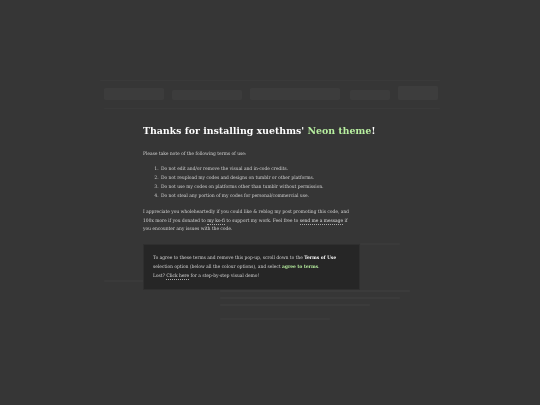 The width and height of the screenshot is (540, 405). What do you see at coordinates (224, 277) in the screenshot?
I see `lost-suffix: for a step-by-step visual demo!` at bounding box center [224, 277].